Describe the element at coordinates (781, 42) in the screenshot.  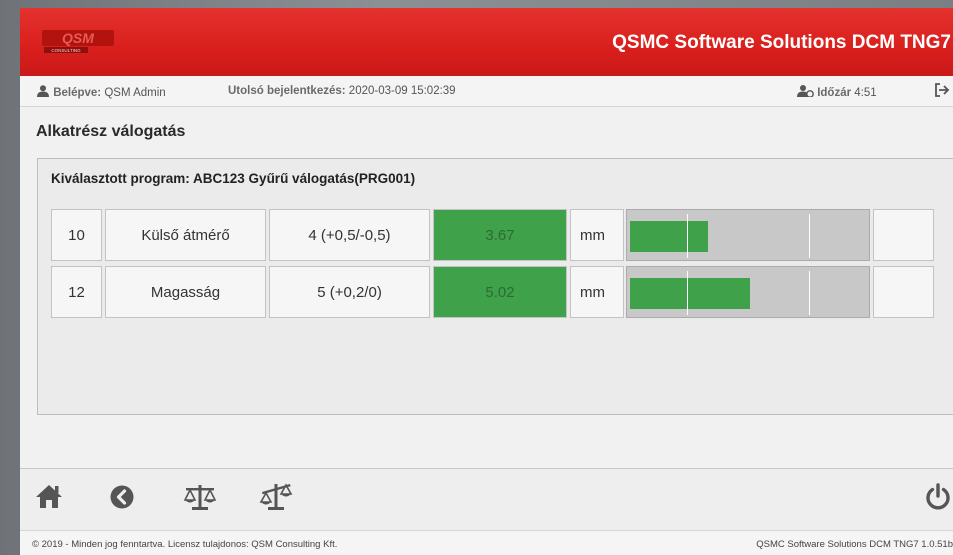
I see `app-title: QSMC Software Solutions DCM TNG7` at that location.